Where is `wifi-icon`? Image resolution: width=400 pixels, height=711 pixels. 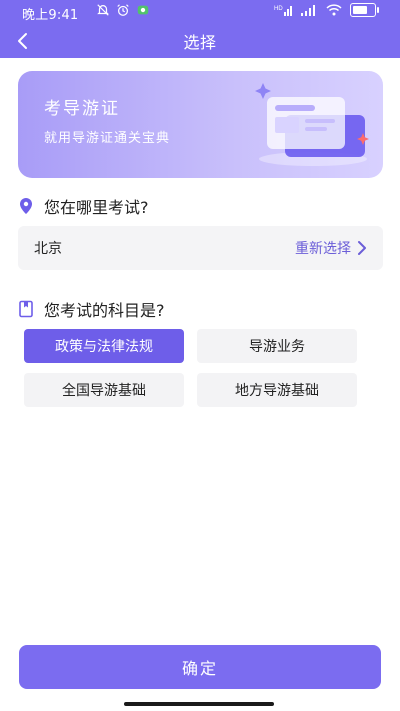 wifi-icon is located at coordinates (334, 10).